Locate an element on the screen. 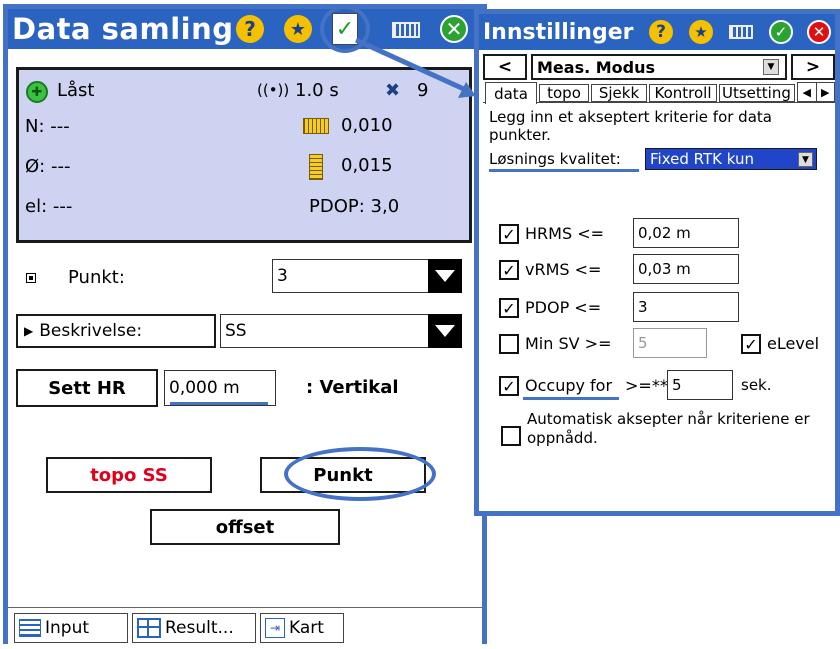  minsv-input: 5 is located at coordinates (670, 343).